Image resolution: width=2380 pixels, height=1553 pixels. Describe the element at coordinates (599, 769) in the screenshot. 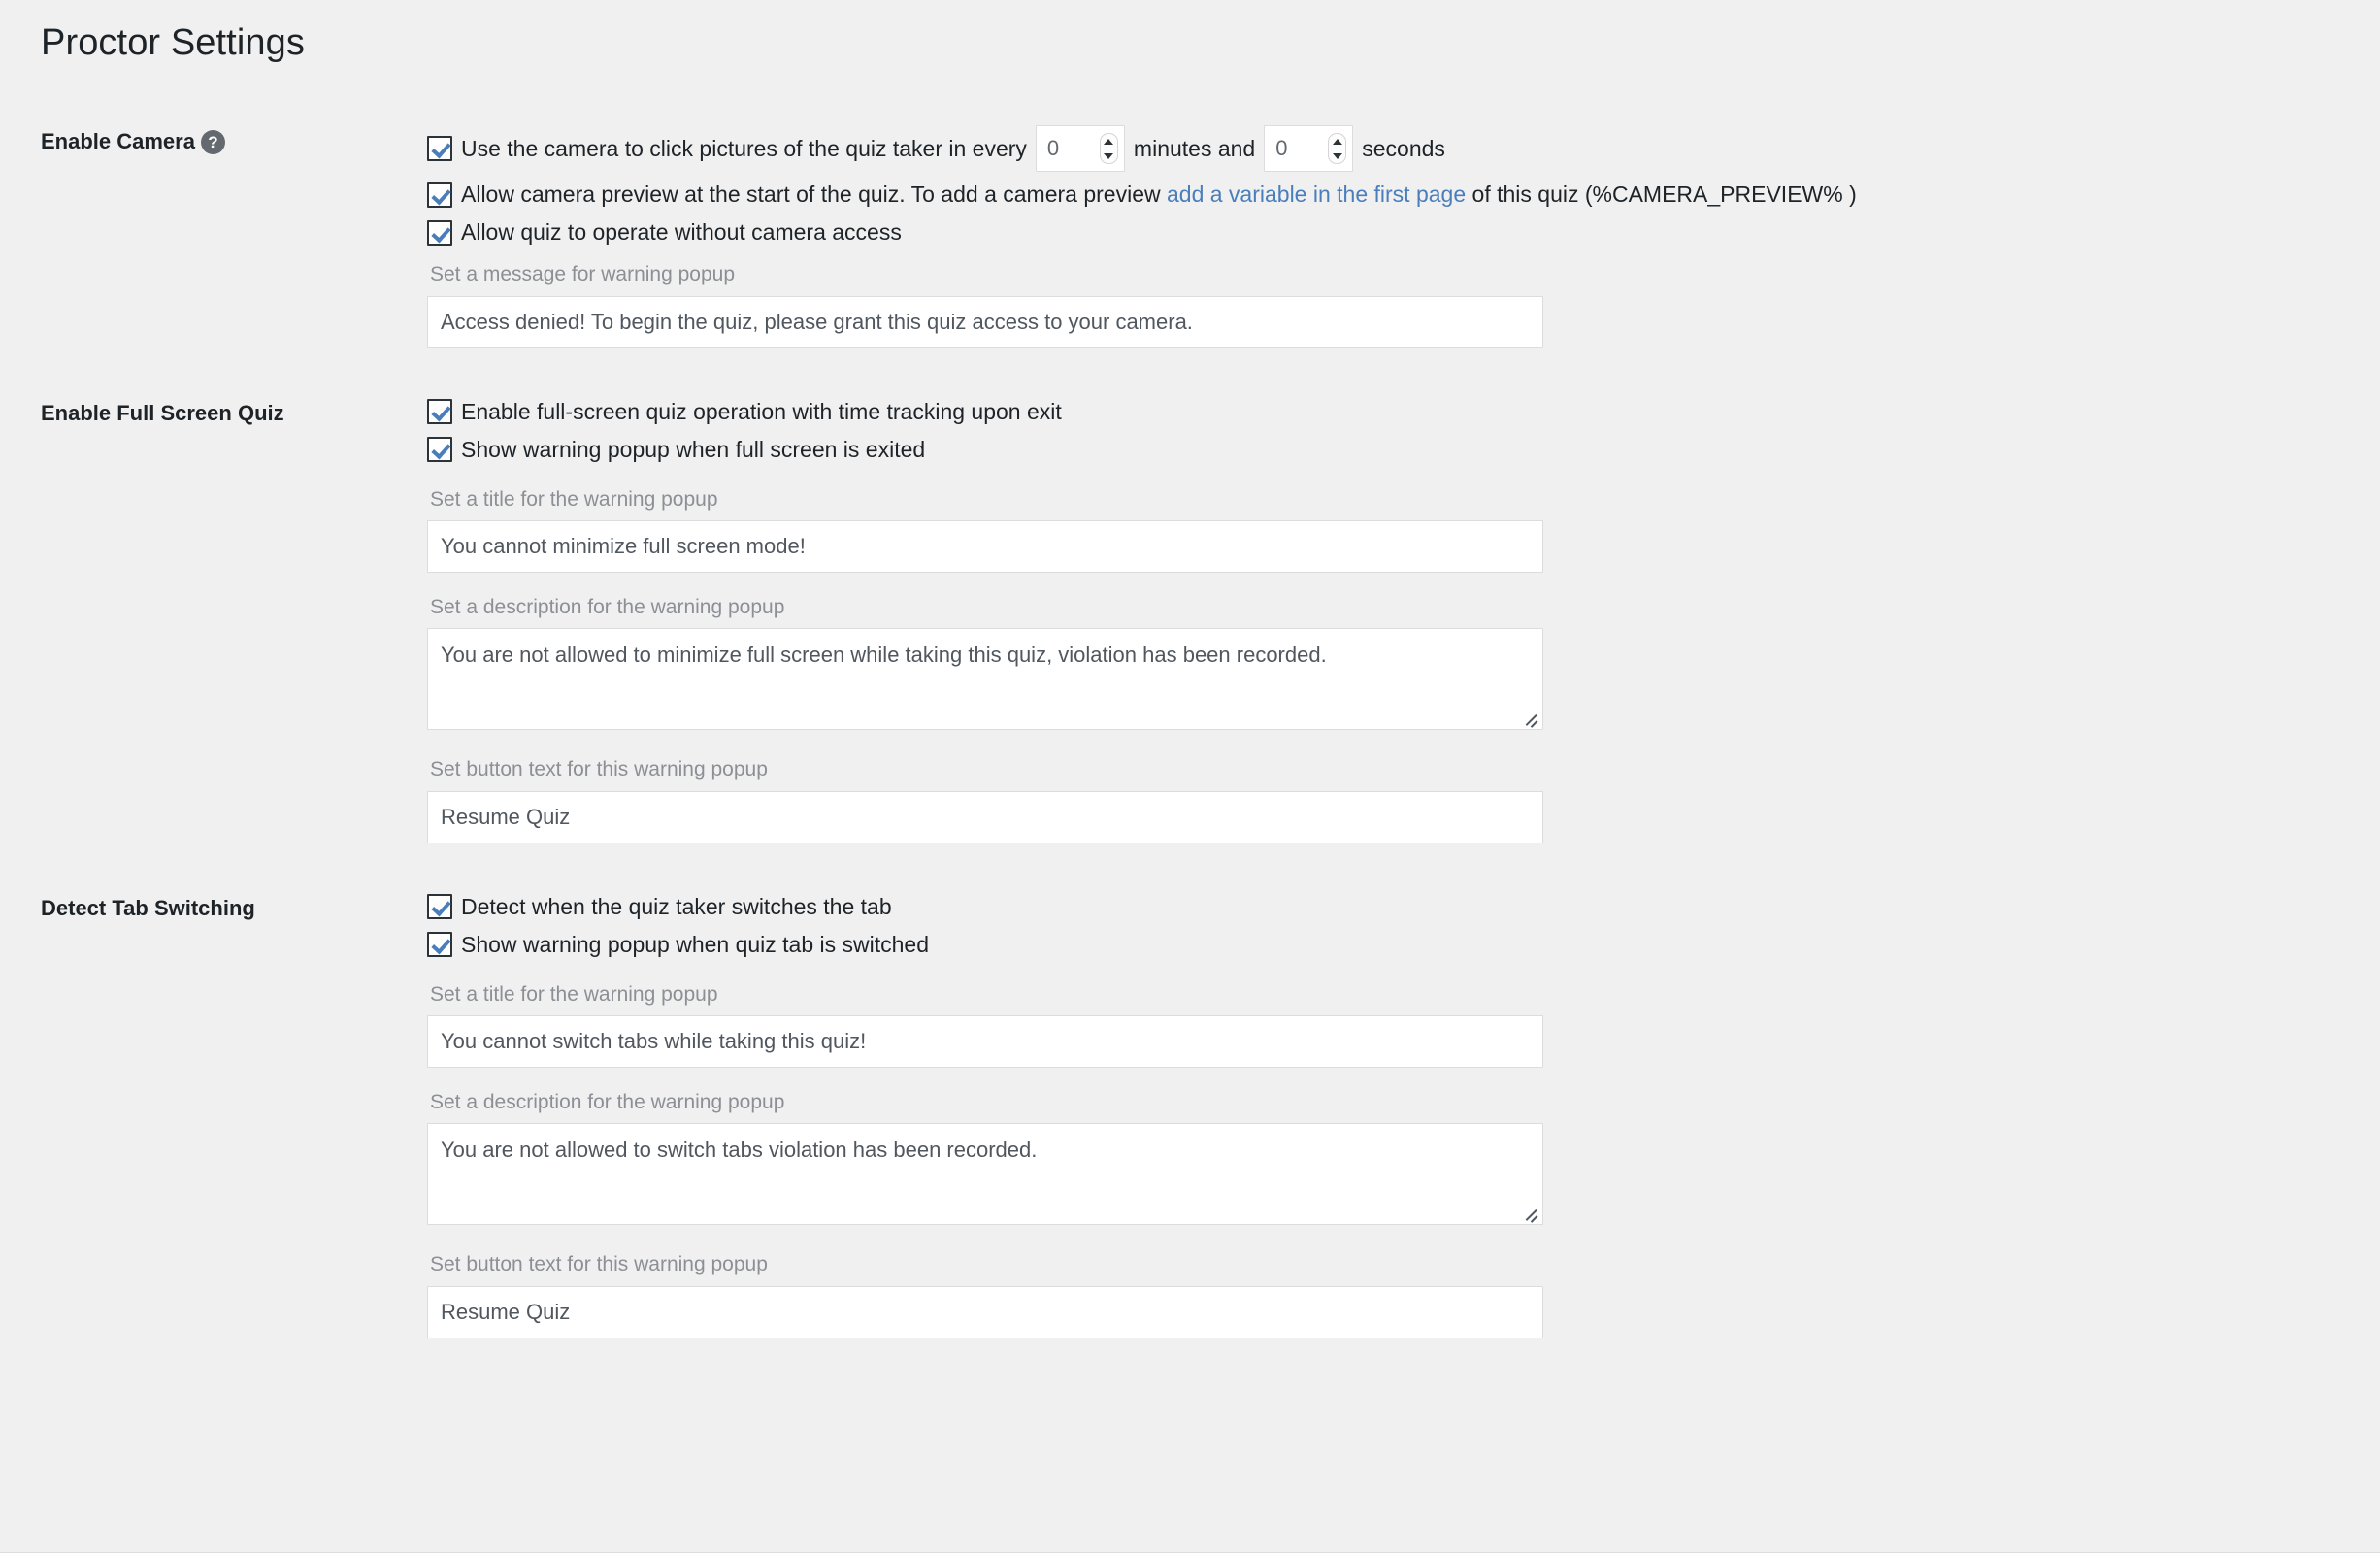

I see `field-label-fullscreen-button: Set button text for this warning popup` at that location.